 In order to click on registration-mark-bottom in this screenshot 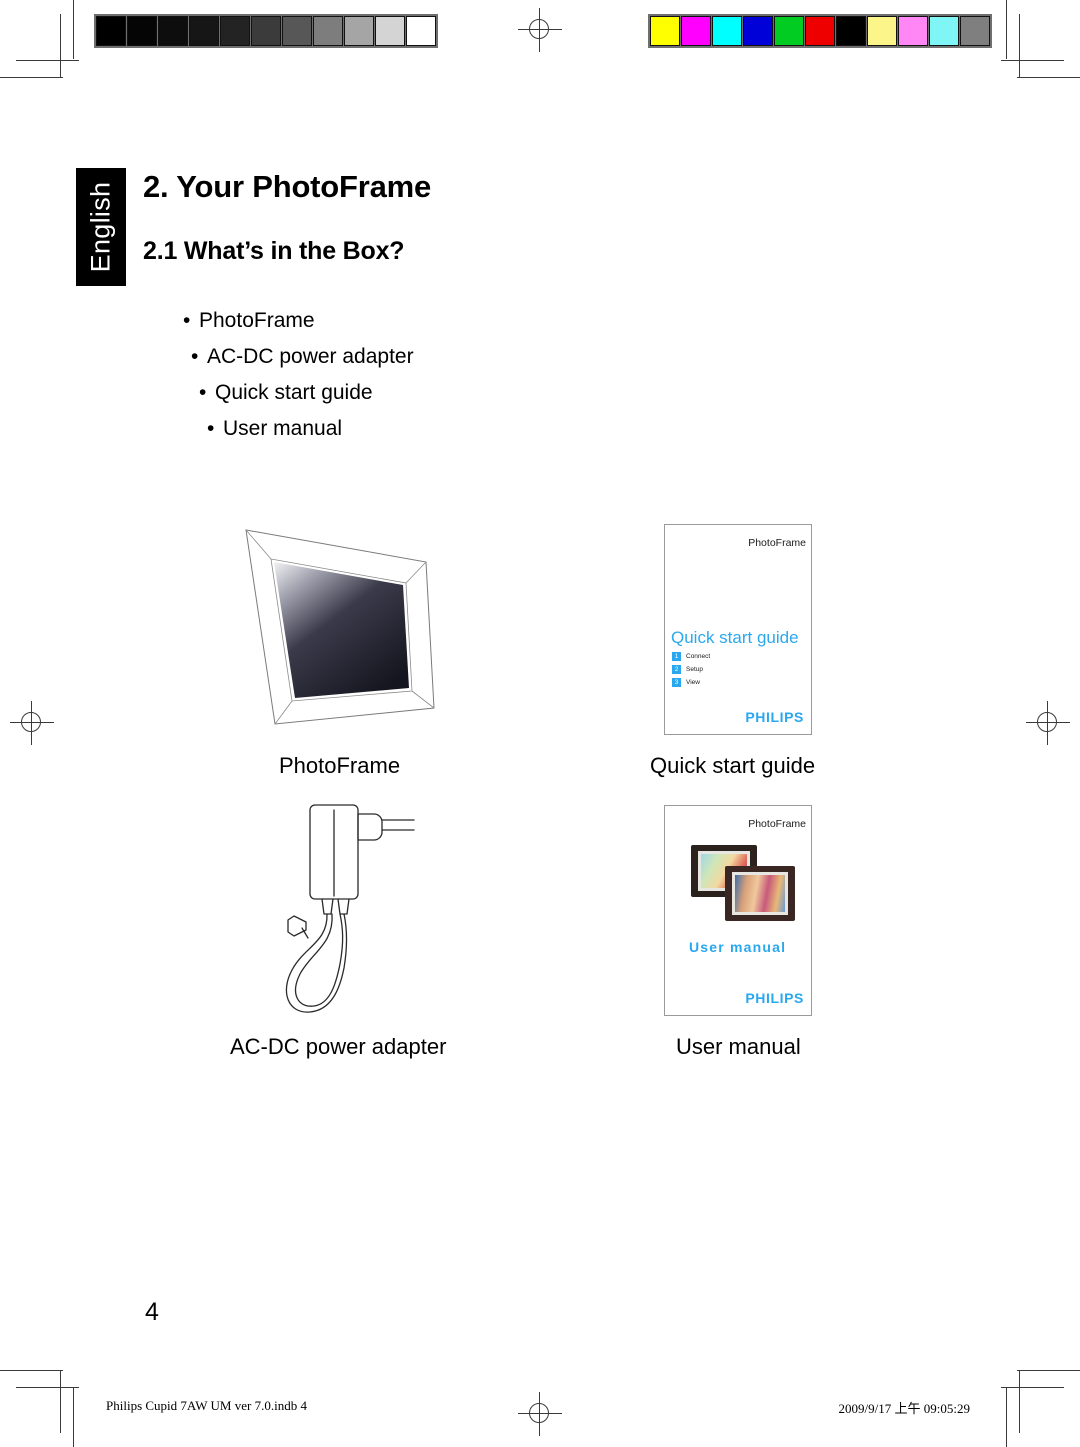, I will do `click(540, 1414)`.